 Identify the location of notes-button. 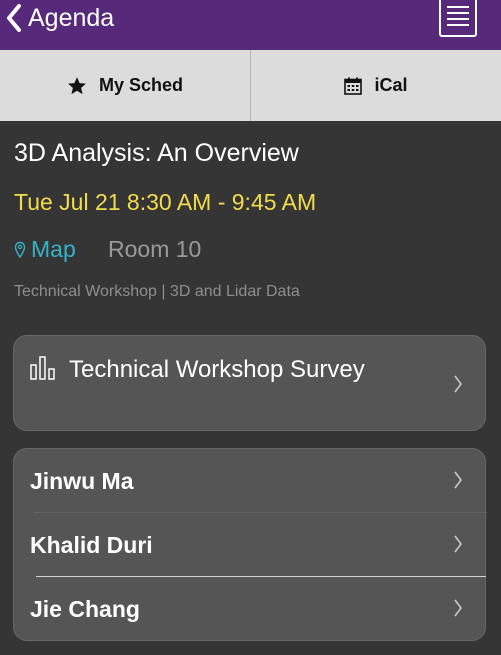
(458, 18).